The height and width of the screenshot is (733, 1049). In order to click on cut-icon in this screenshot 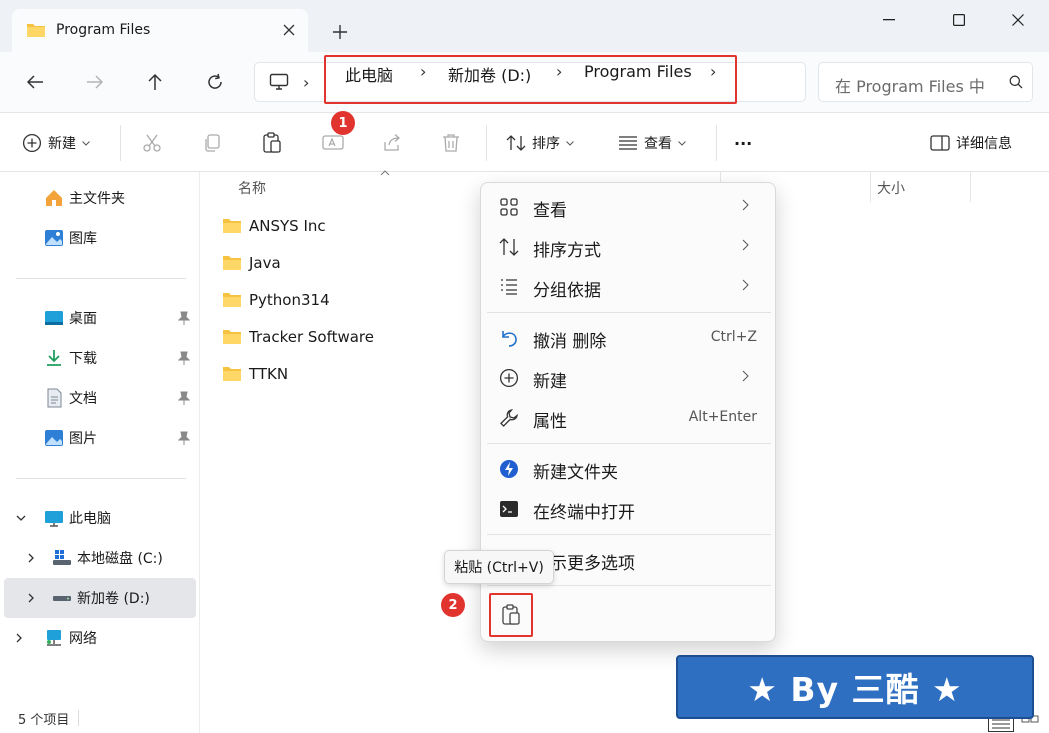, I will do `click(152, 143)`.